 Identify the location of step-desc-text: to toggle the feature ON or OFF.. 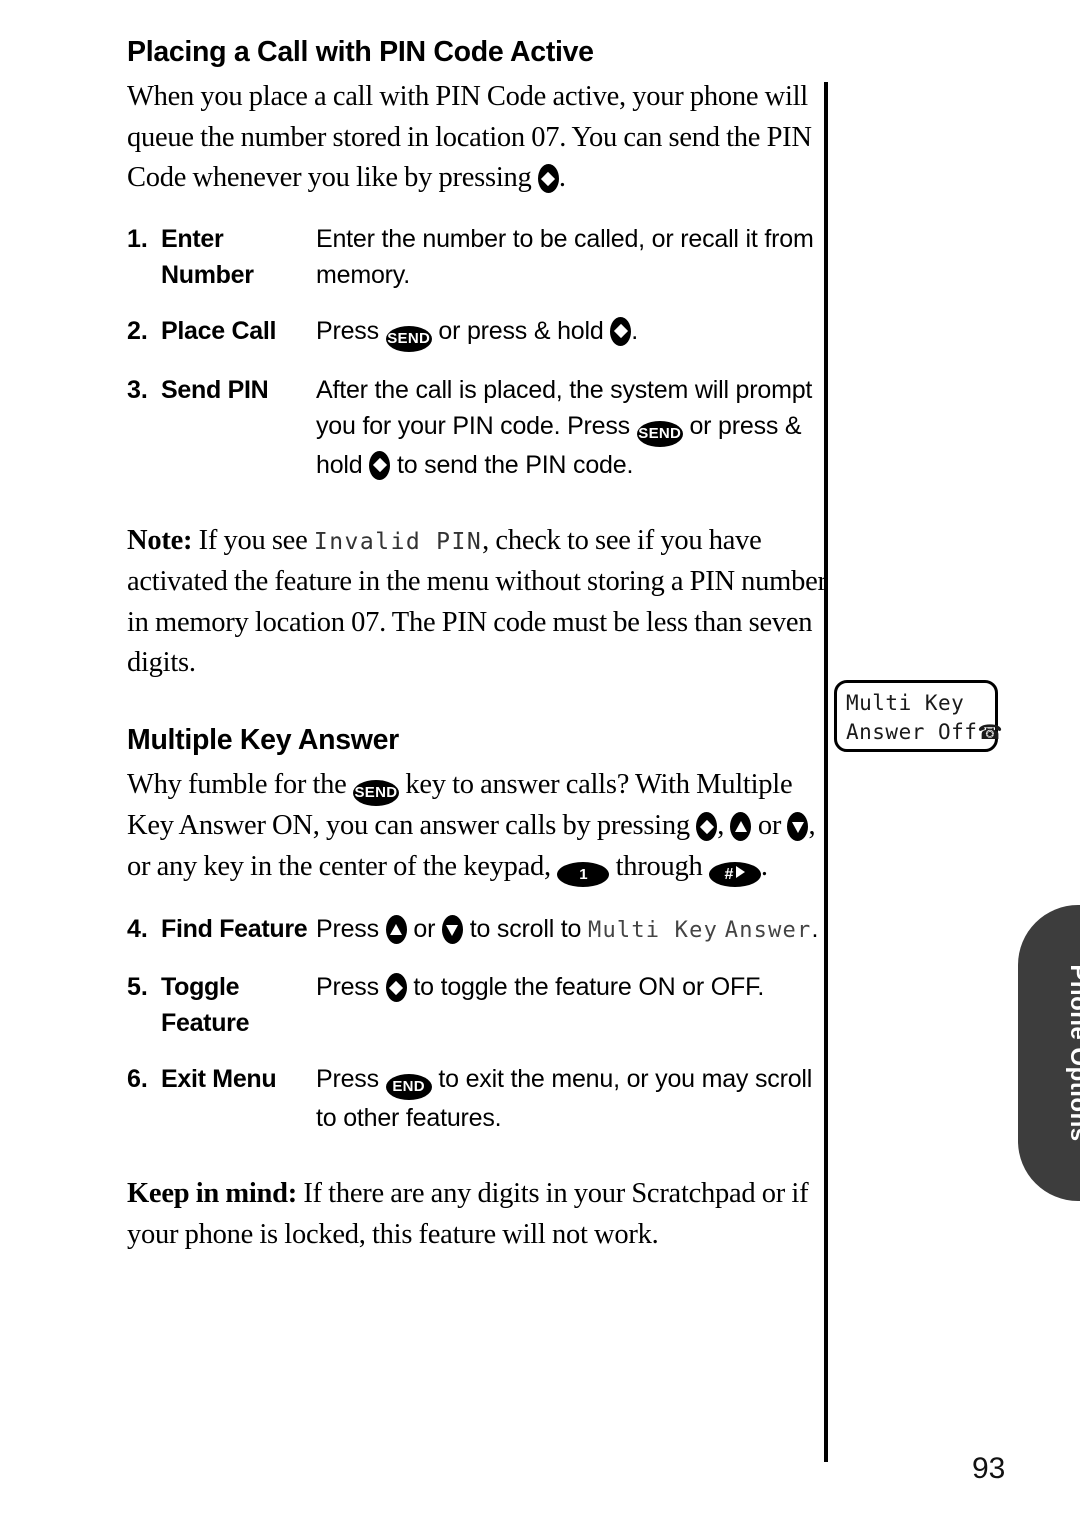
(585, 987).